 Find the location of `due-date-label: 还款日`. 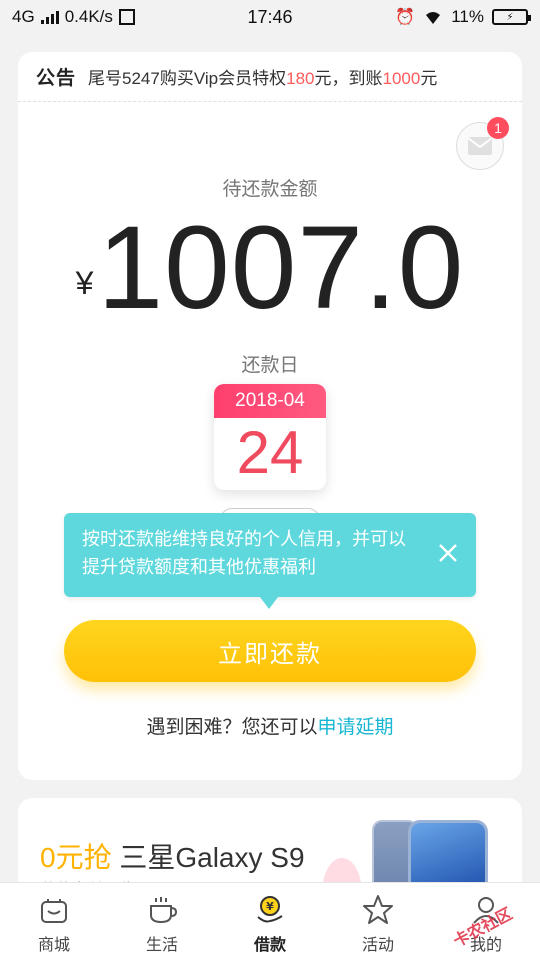

due-date-label: 还款日 is located at coordinates (270, 365).